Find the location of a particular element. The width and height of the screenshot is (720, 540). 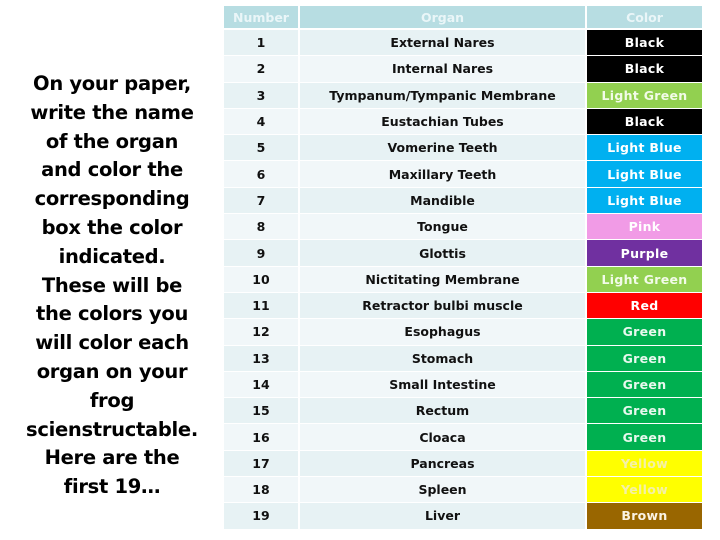

table-row: 14 Small Intestine Green is located at coordinates (463, 385).